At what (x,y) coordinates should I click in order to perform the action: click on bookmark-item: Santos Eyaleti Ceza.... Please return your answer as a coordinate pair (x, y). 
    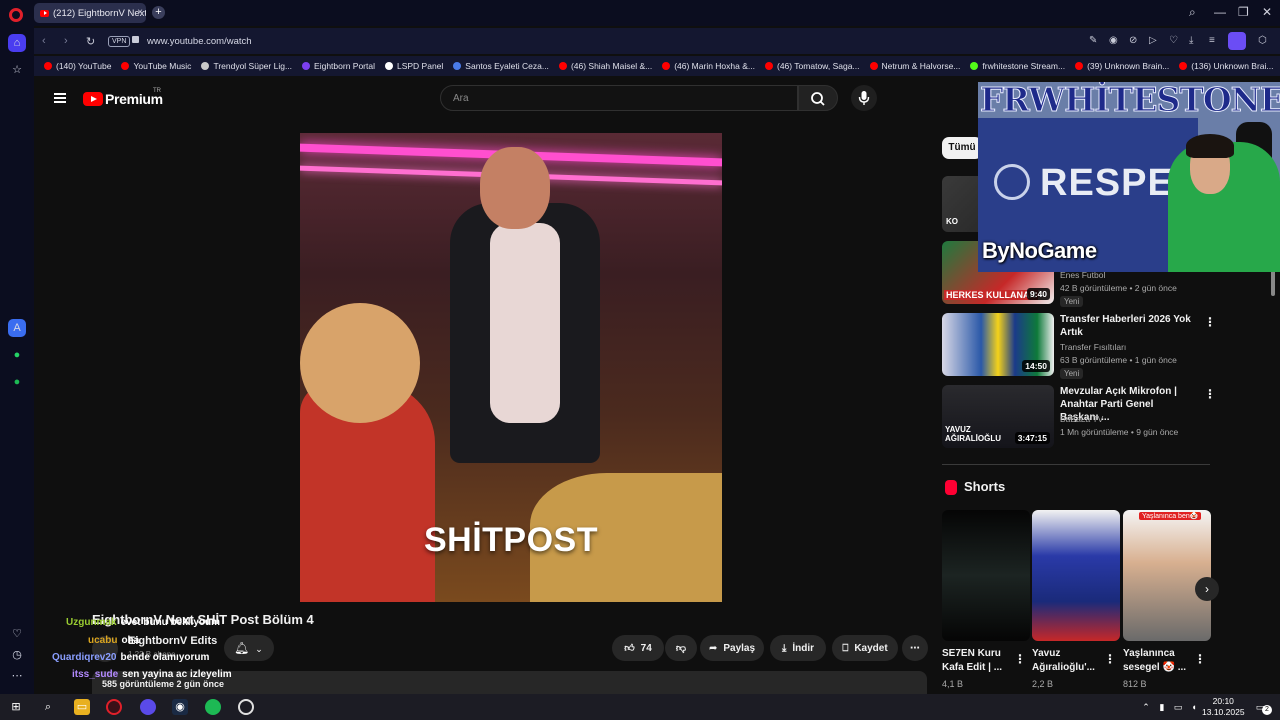
    Looking at the image, I should click on (501, 66).